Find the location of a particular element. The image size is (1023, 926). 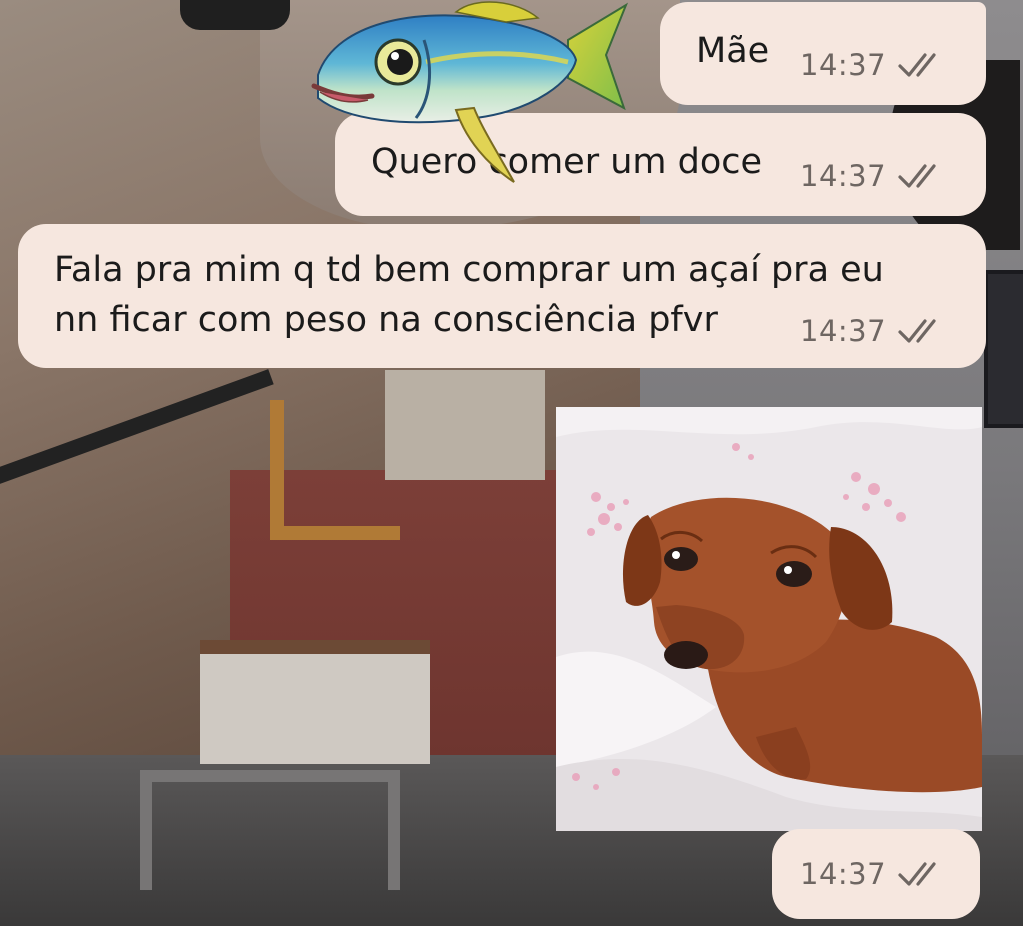

wallpaper-strap-top is located at coordinates (235, 15).